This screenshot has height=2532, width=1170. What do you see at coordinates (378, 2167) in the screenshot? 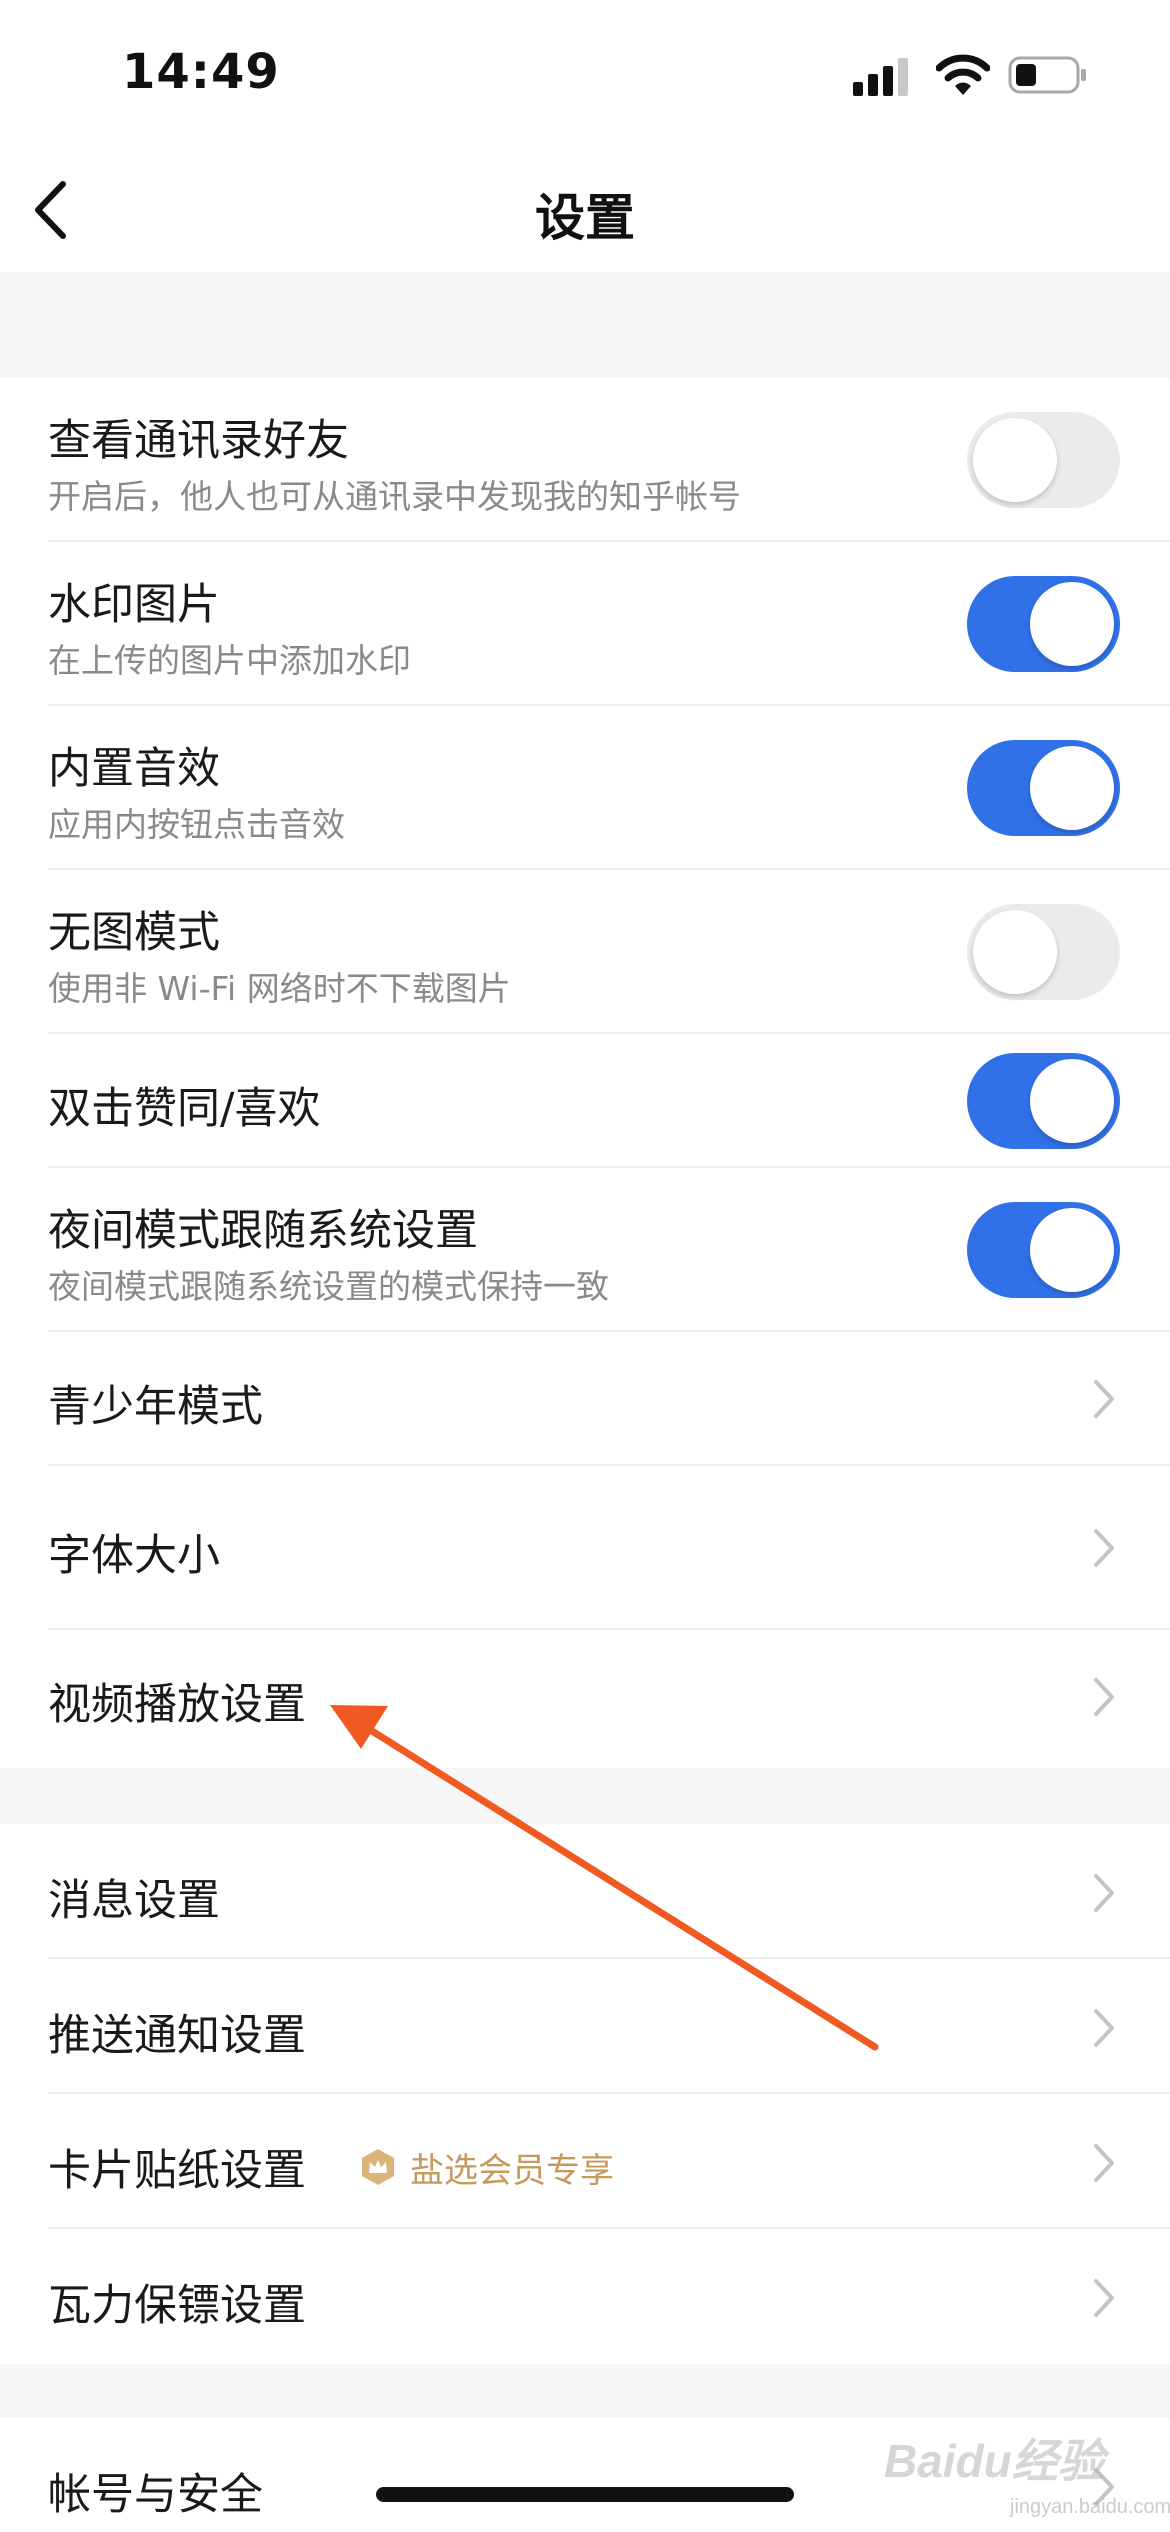
I see `vip-crown-icon` at bounding box center [378, 2167].